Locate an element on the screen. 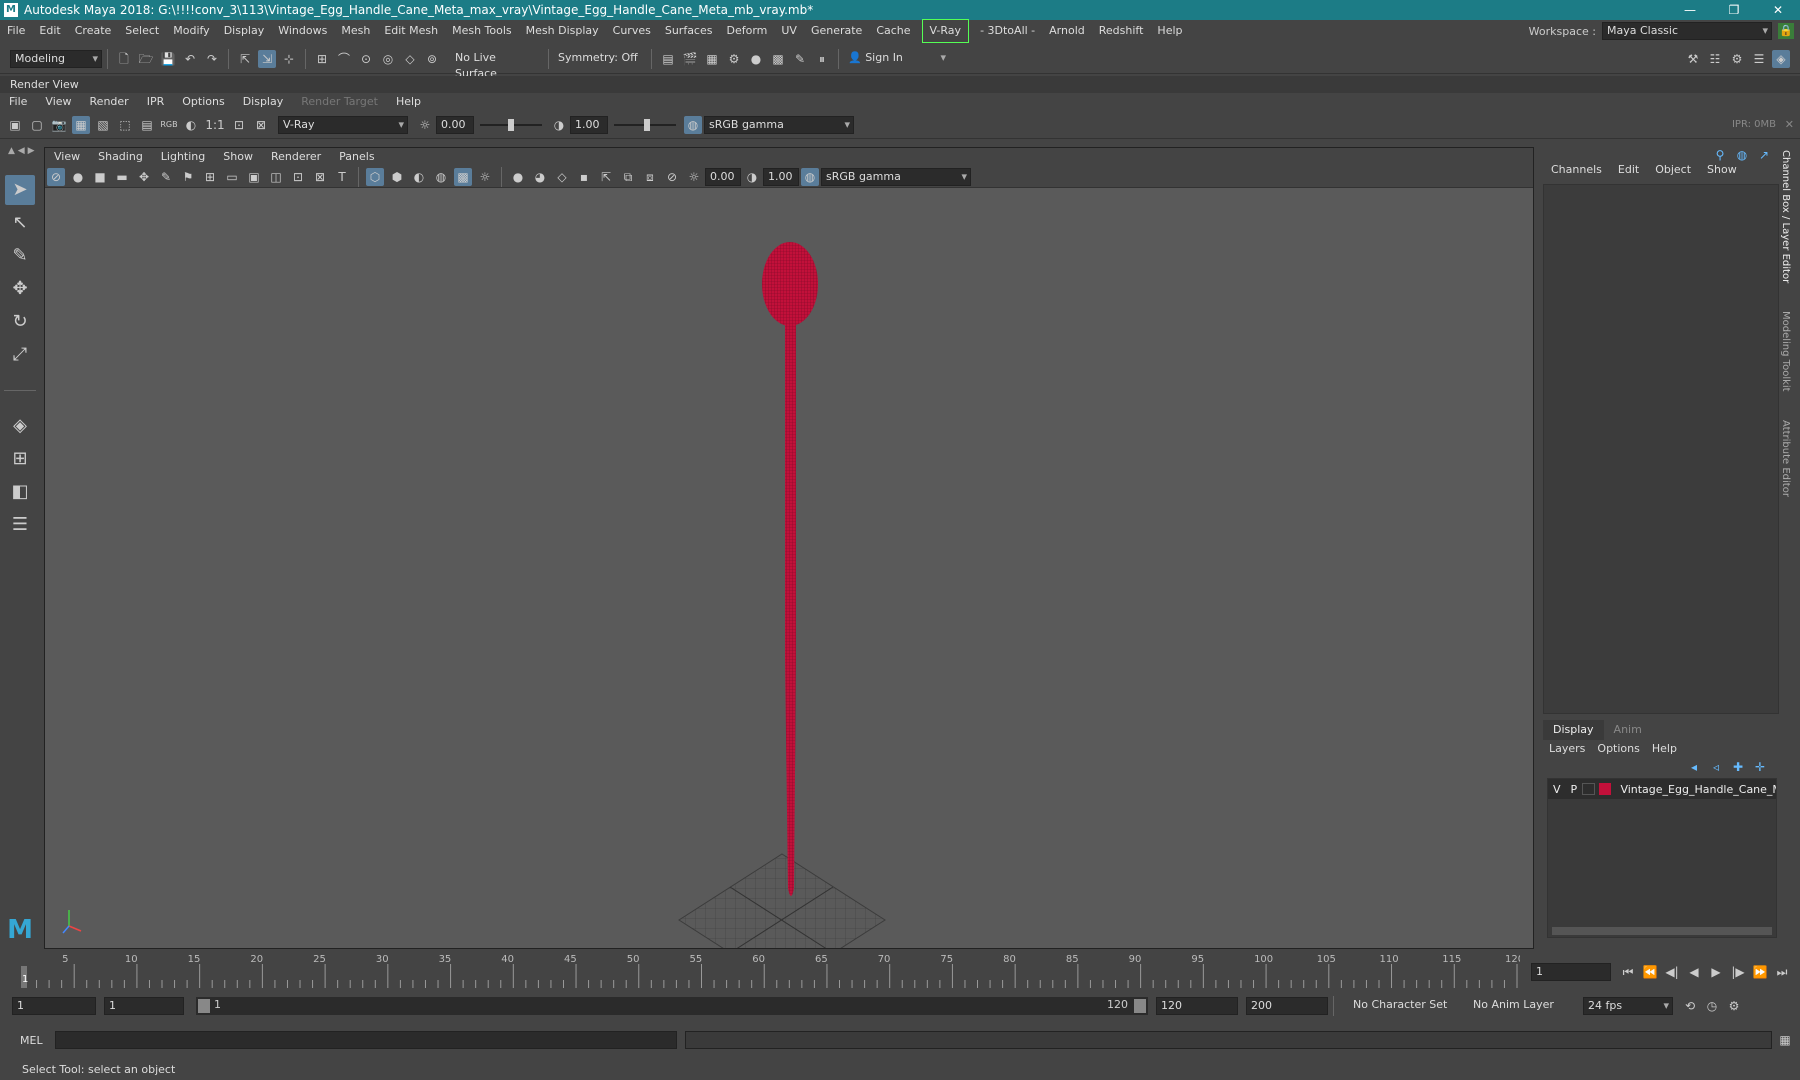 This screenshot has height=1080, width=1800. menu-windows: Windows is located at coordinates (302, 31).